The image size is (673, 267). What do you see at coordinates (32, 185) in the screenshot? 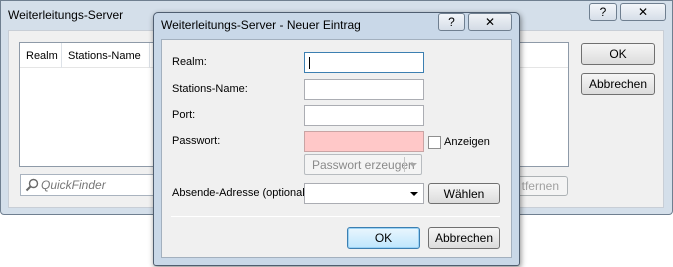
I see `search-icon` at bounding box center [32, 185].